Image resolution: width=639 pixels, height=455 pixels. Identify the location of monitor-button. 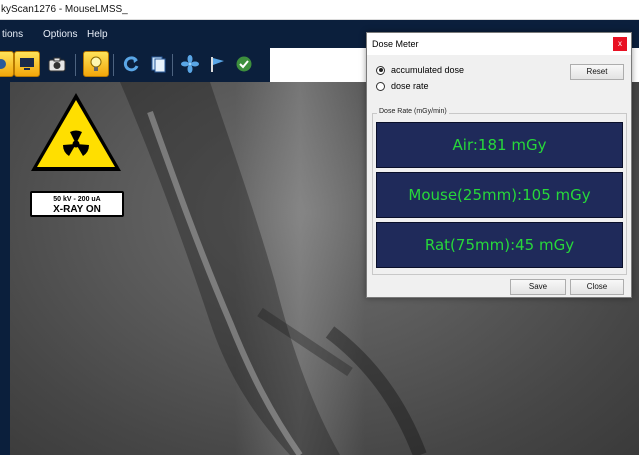
(27, 64).